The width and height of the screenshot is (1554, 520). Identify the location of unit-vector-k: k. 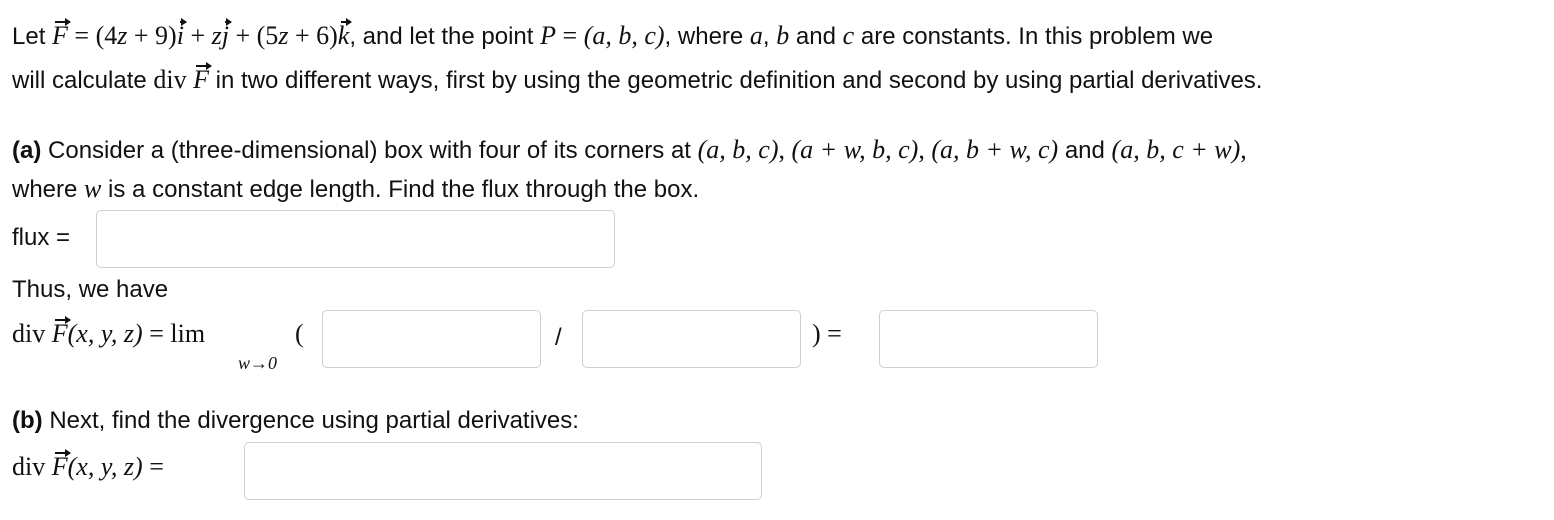
(344, 34).